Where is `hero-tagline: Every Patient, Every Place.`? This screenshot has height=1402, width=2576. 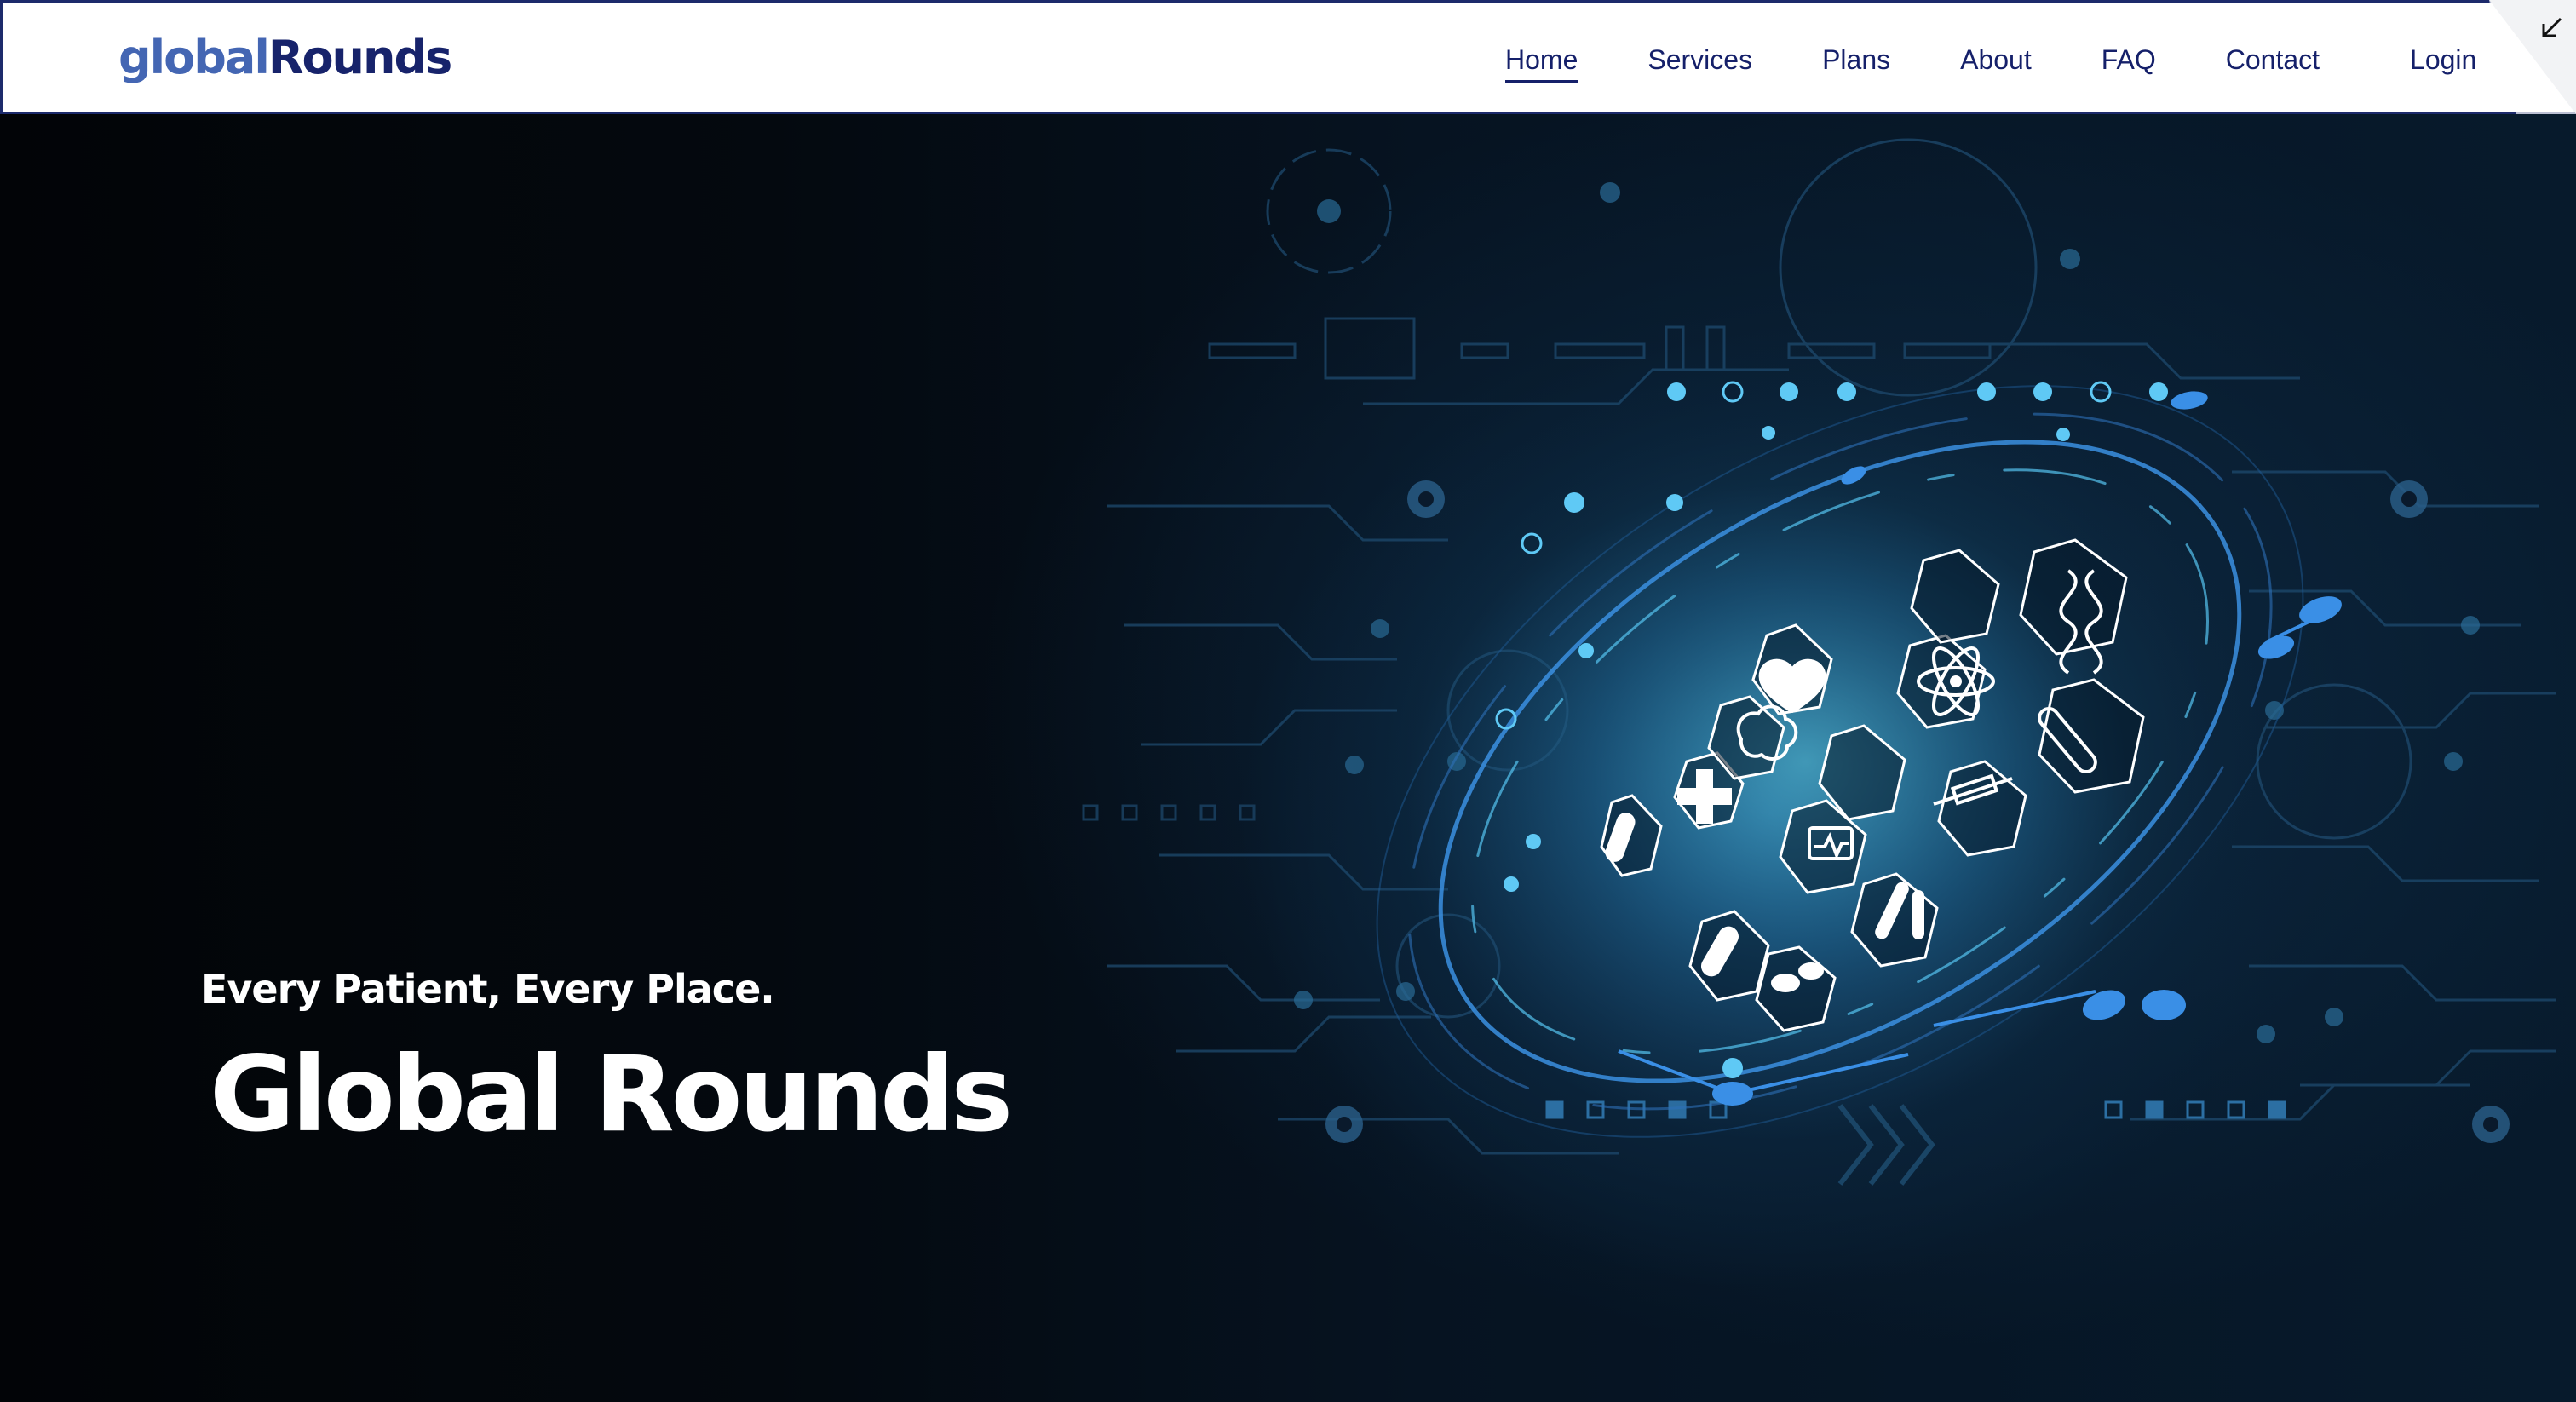
hero-tagline: Every Patient, Every Place. is located at coordinates (488, 989).